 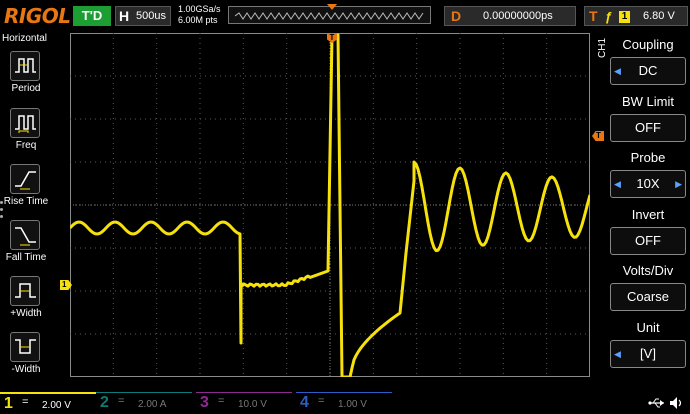 I want to click on ch3-number: 3, so click(x=204, y=402).